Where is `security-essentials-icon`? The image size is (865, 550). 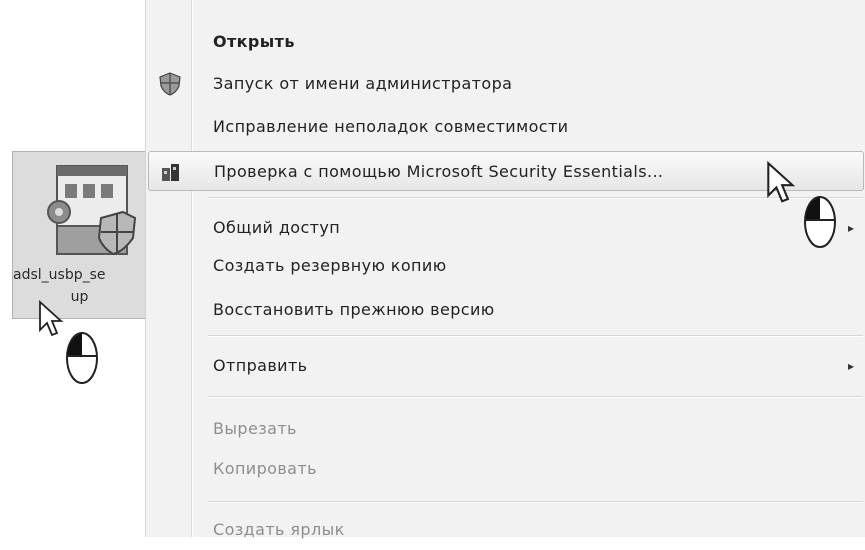 security-essentials-icon is located at coordinates (170, 172).